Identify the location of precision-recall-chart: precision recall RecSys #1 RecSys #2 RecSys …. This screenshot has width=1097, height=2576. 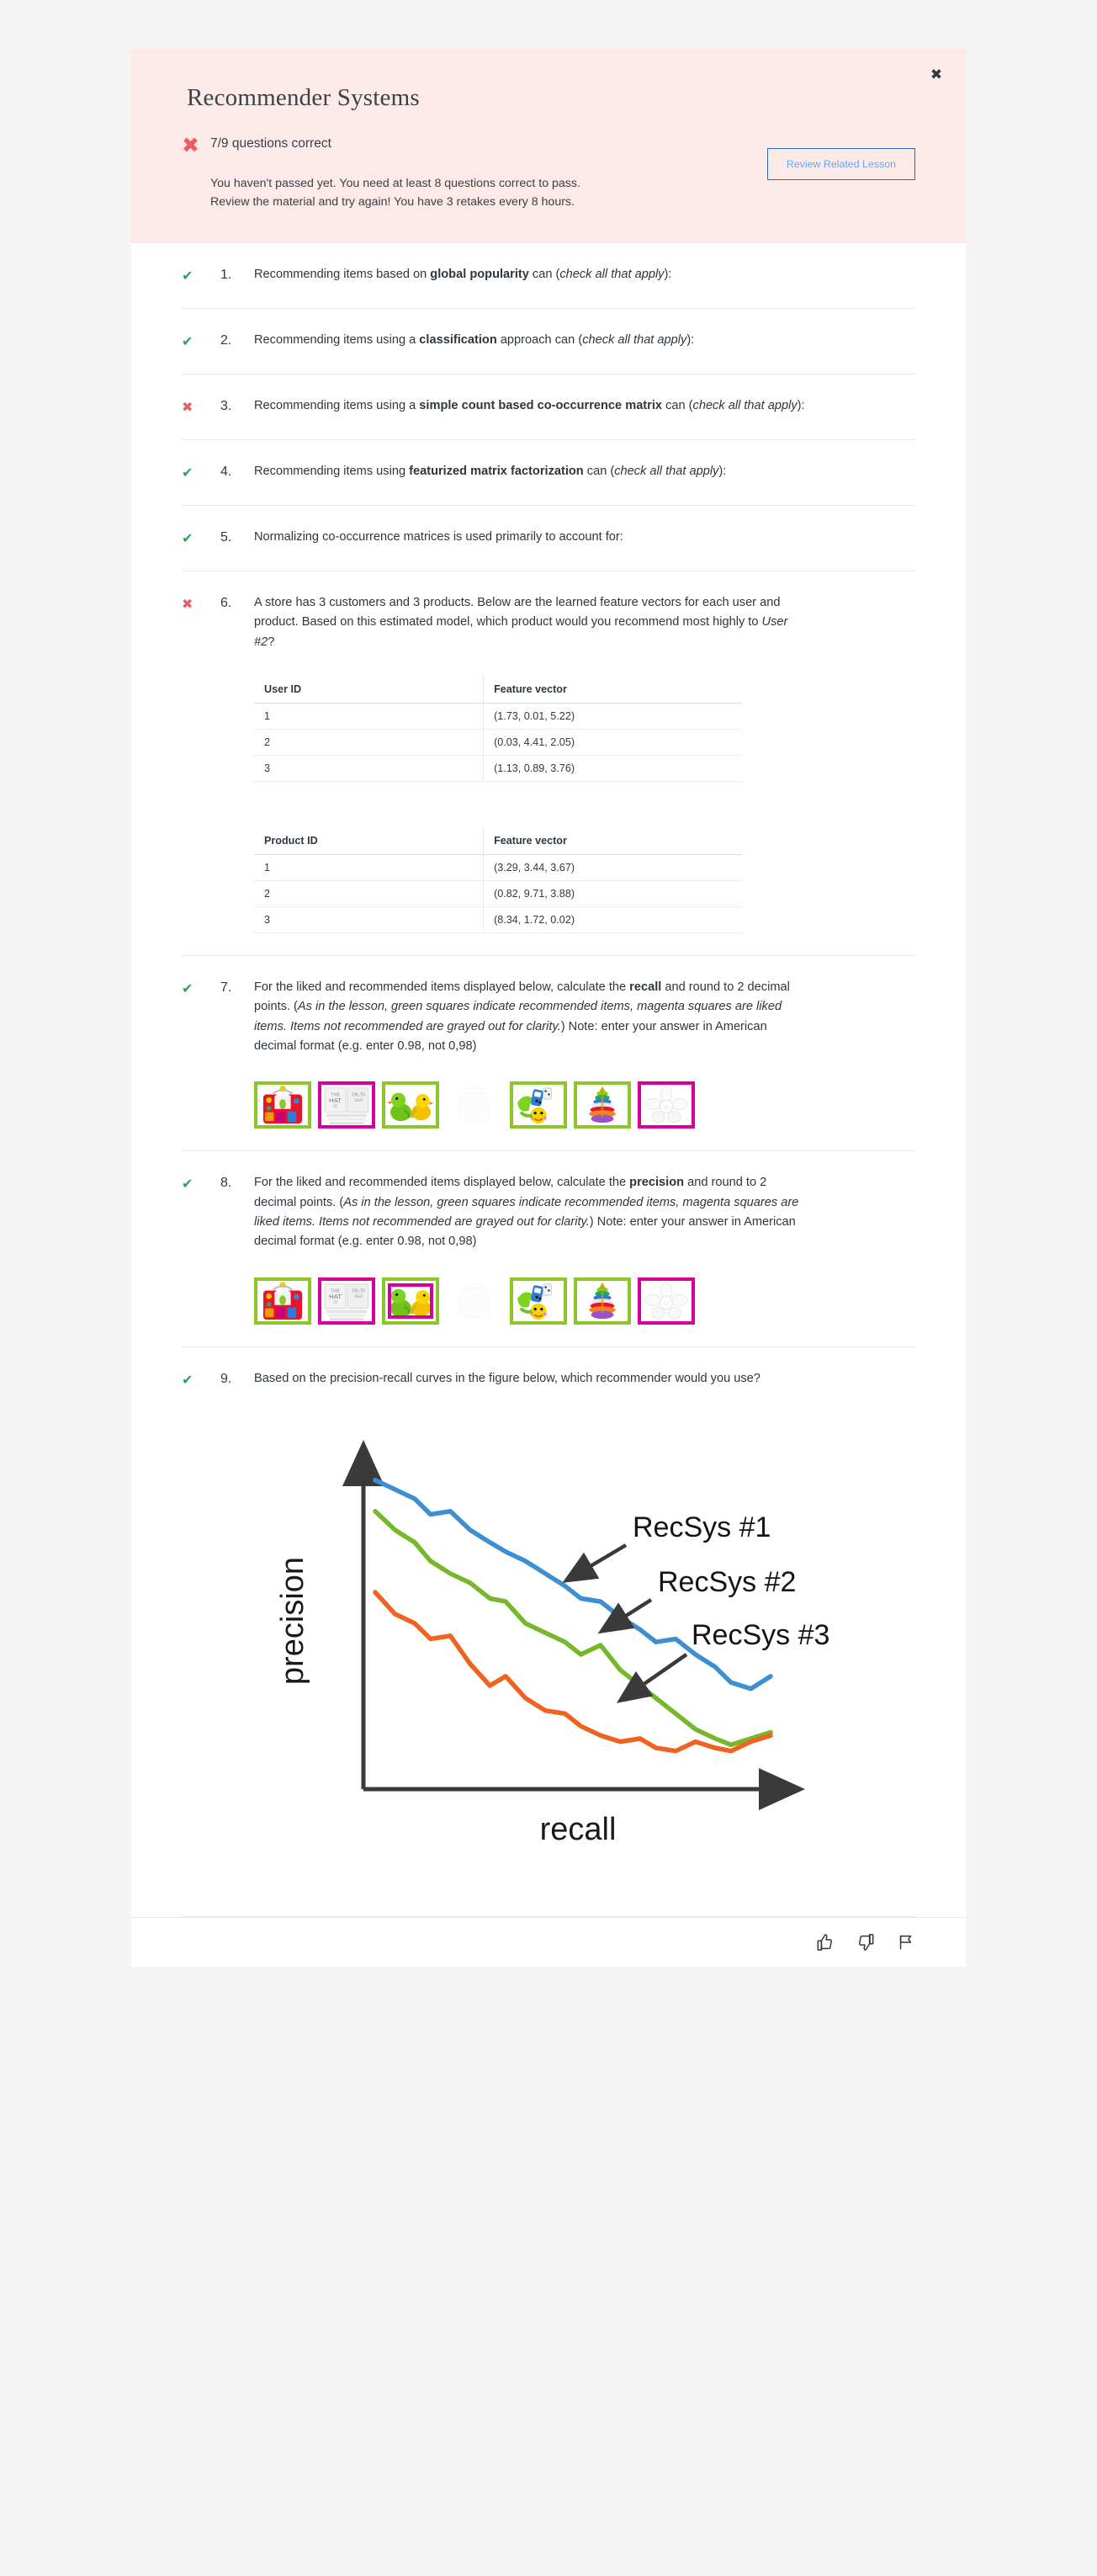
(573, 1656).